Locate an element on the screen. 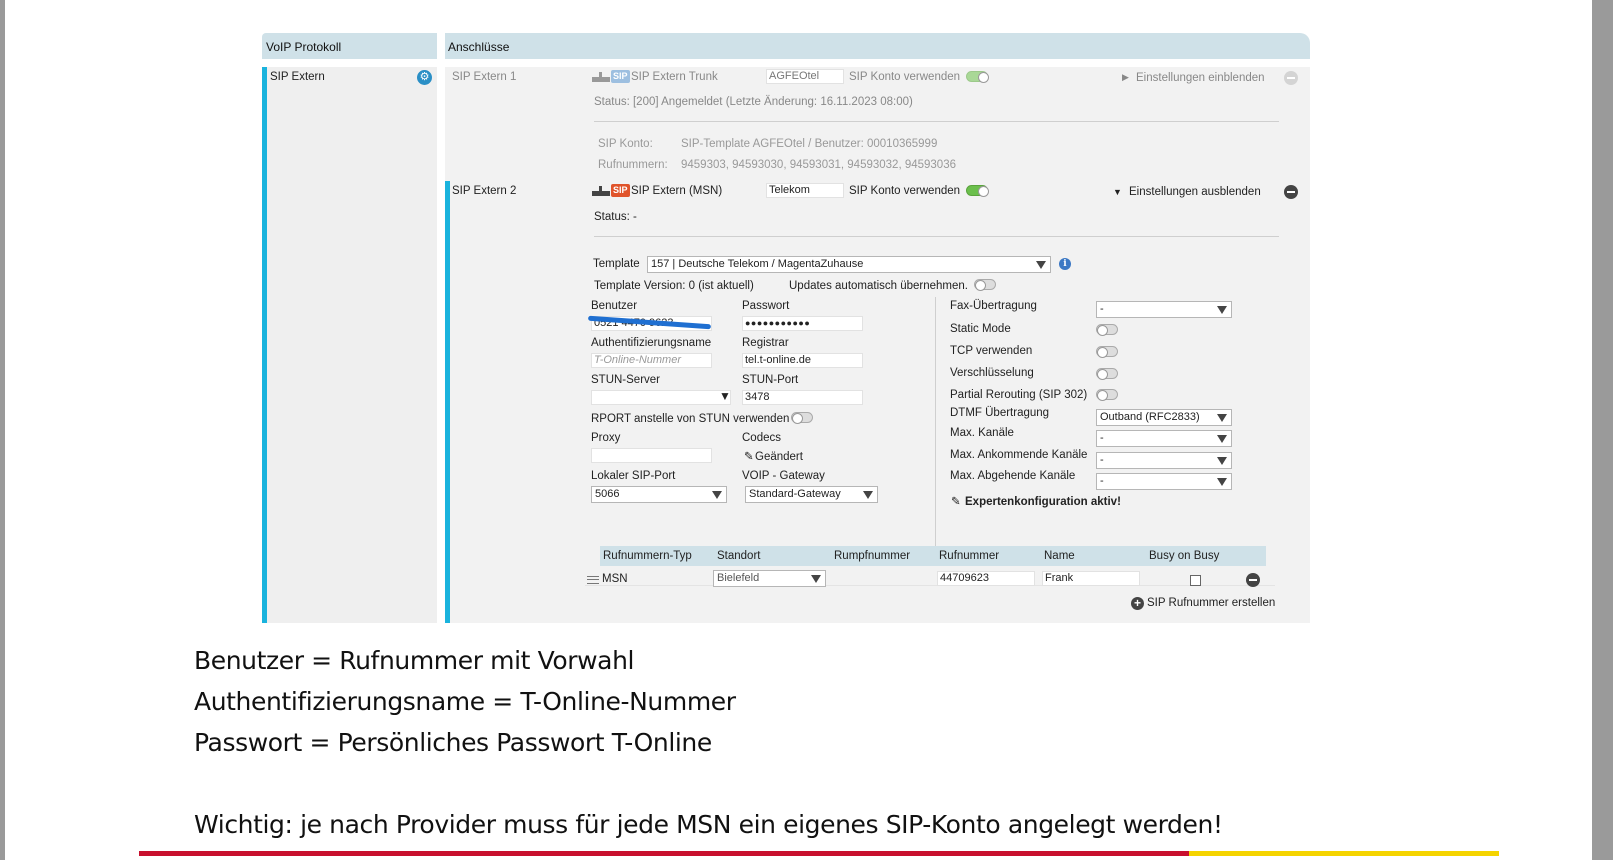  collapse-caret-icon: ▼ is located at coordinates (1117, 192).